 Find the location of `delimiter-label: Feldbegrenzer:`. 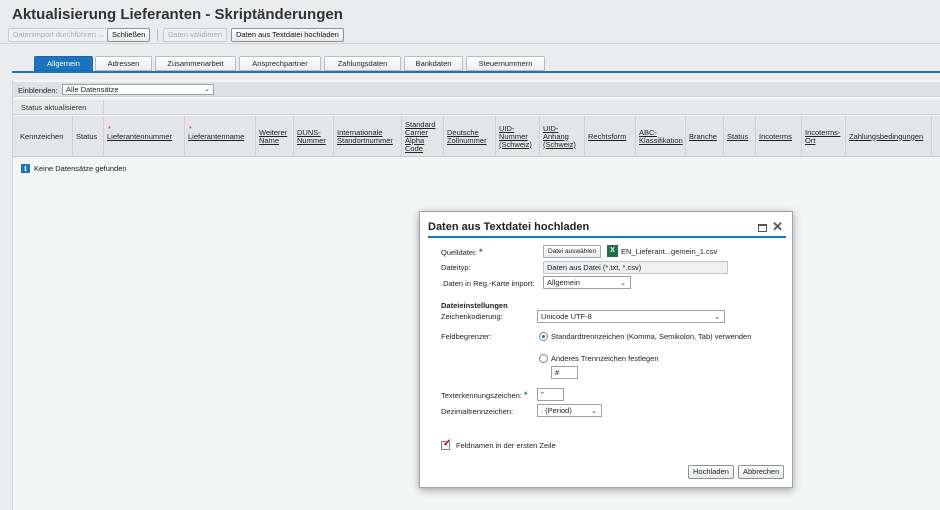

delimiter-label: Feldbegrenzer: is located at coordinates (466, 336).